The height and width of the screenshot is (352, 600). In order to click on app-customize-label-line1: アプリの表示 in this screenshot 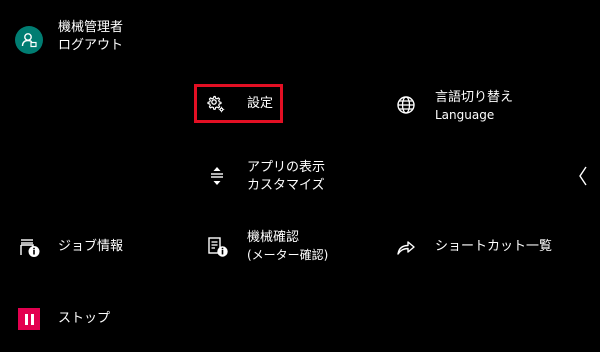, I will do `click(286, 168)`.